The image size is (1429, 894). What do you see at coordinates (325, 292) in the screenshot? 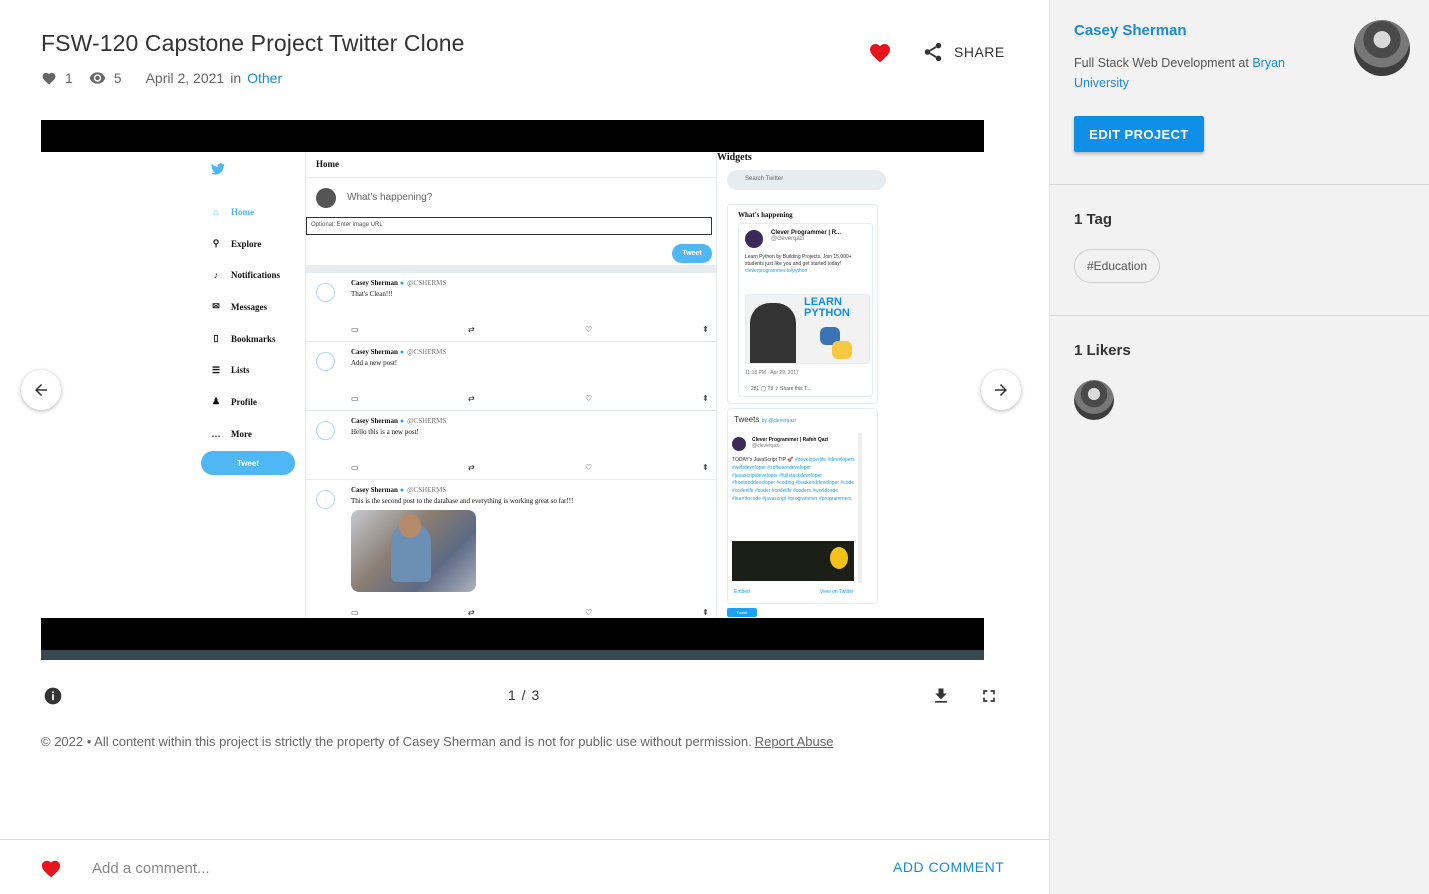
I see `avatar-placeholder-icon` at bounding box center [325, 292].